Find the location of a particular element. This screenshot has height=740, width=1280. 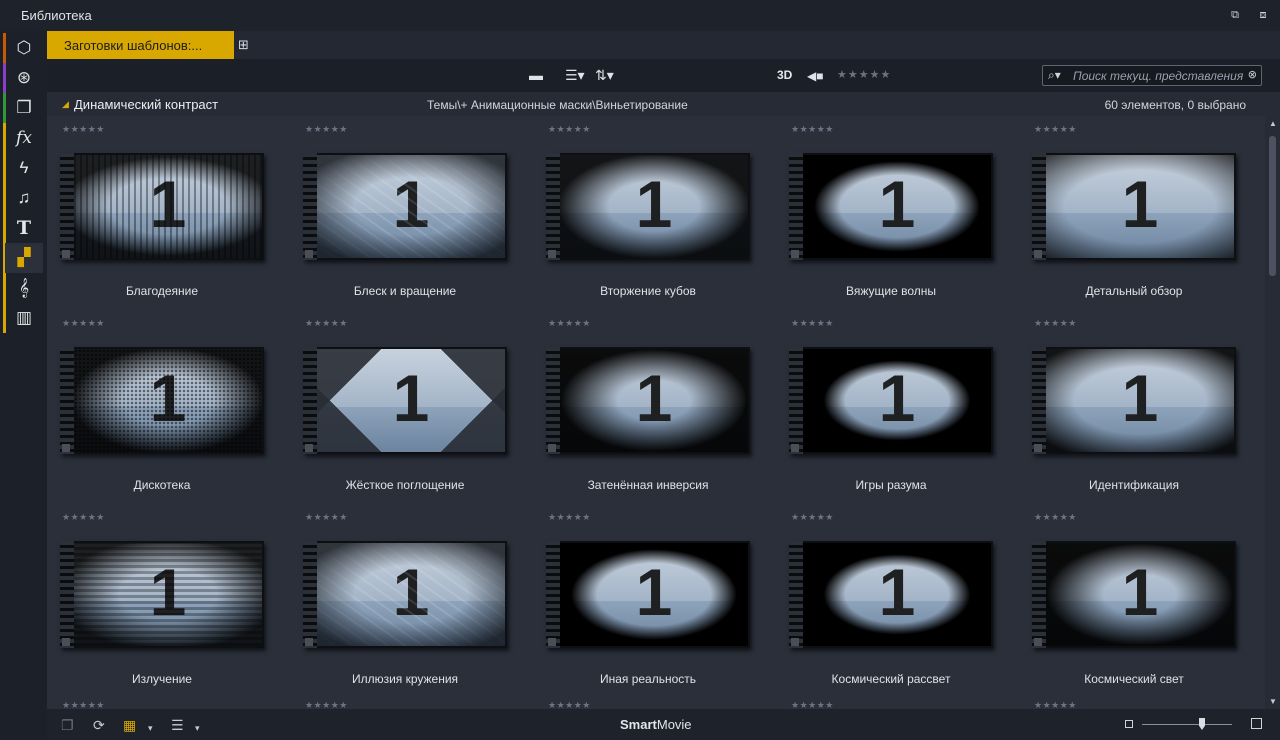

scroll-down-icon: ▼ is located at coordinates (1273, 701).